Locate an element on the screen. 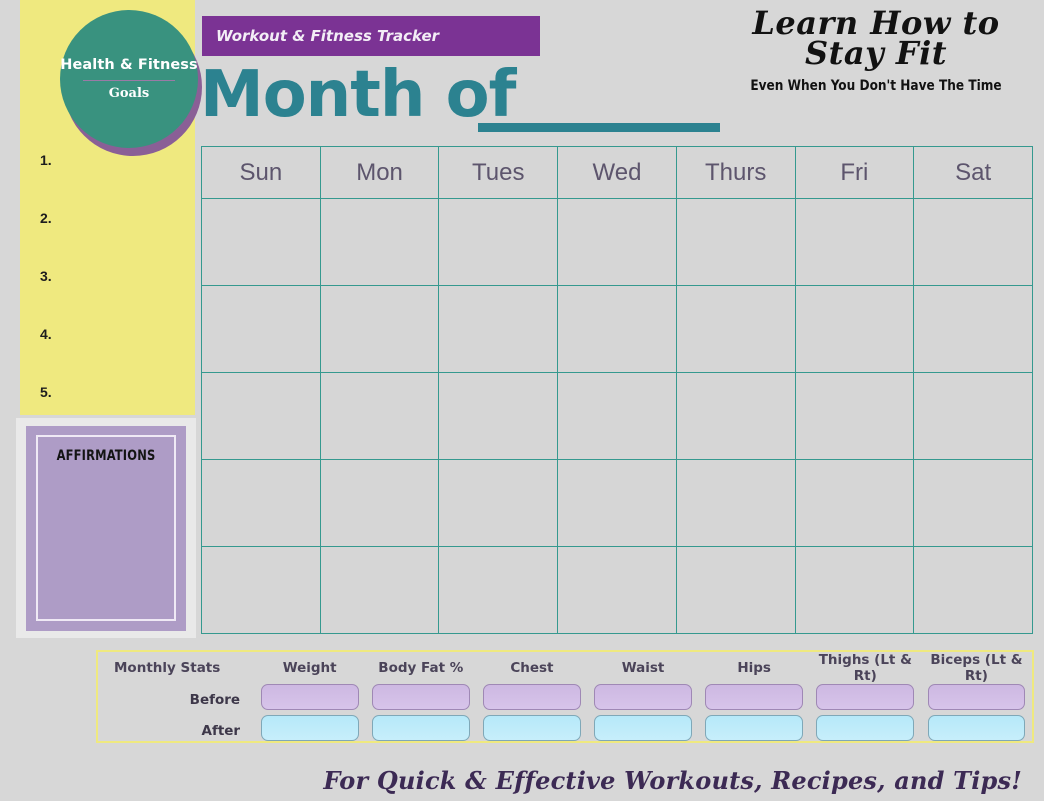 This screenshot has width=1044, height=801. tracker-banner-label: Workout & Fitness Tracker is located at coordinates (328, 36).